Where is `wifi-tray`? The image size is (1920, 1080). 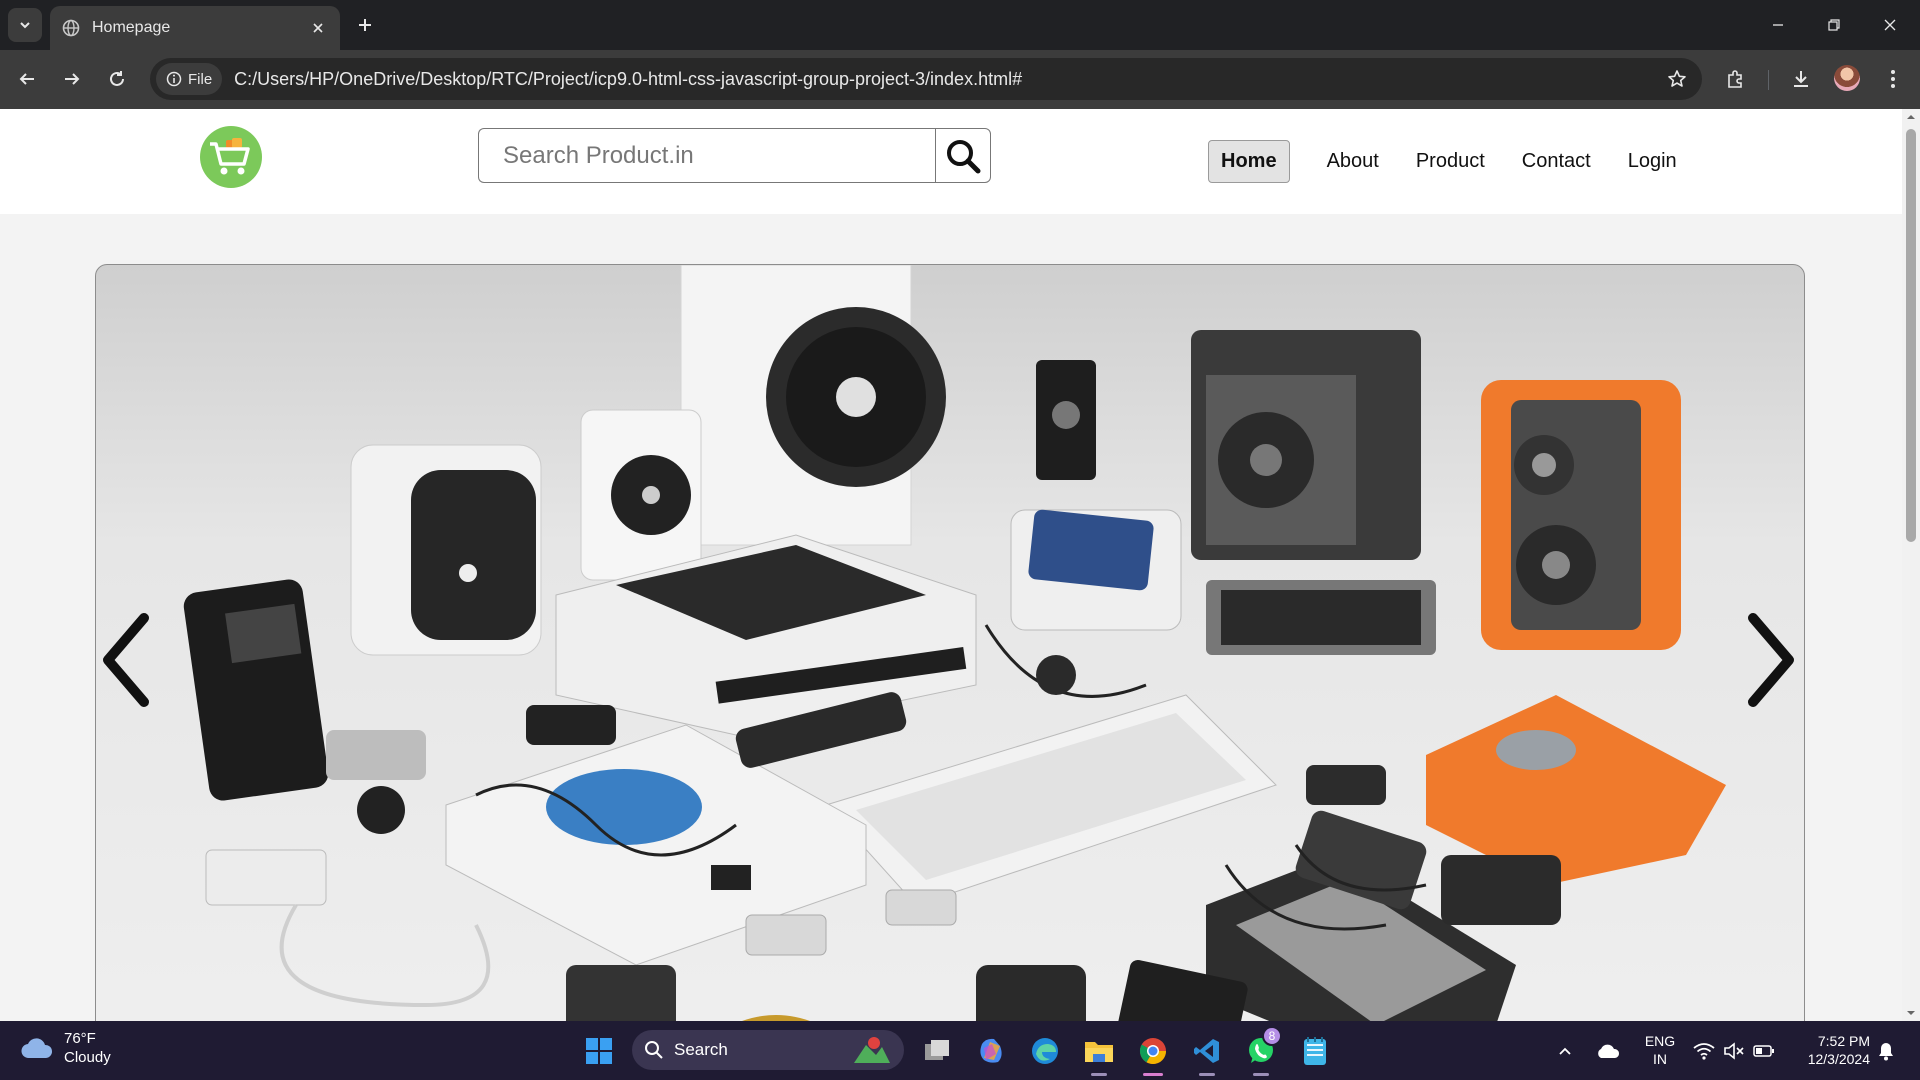
wifi-tray is located at coordinates (1704, 1051).